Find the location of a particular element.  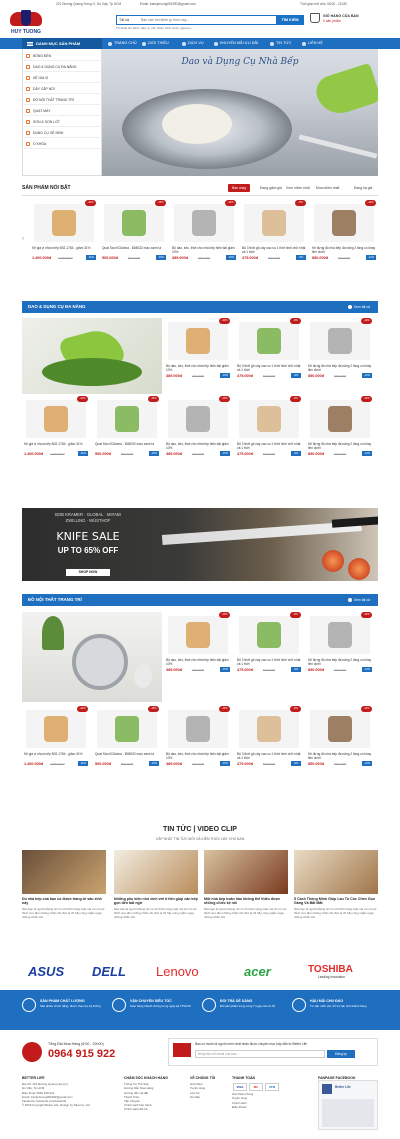

shop-now-button: SHOP NOW is located at coordinates (88, 572).